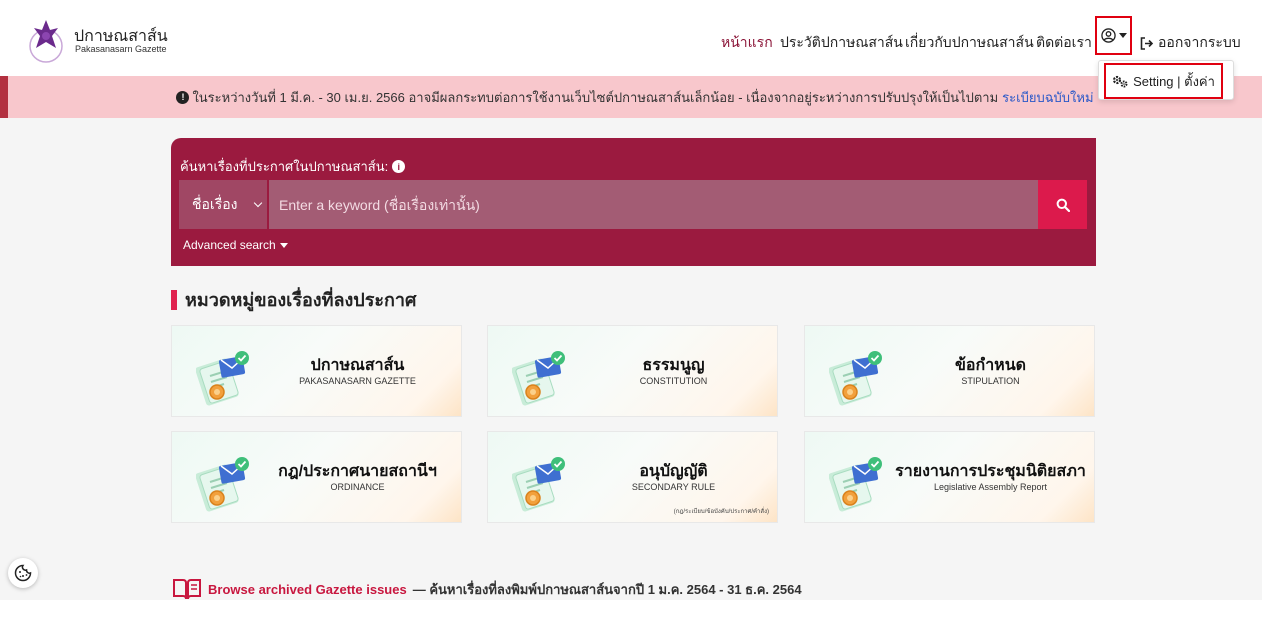  I want to click on category-subtitle: CONSTITUTION, so click(673, 381).